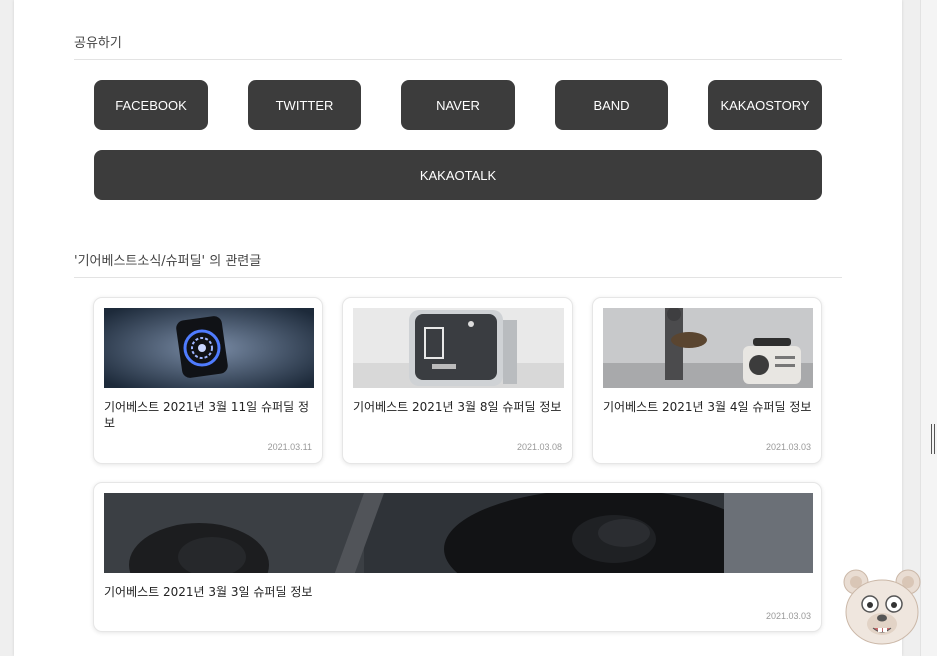 This screenshot has height=656, width=937. What do you see at coordinates (457, 407) in the screenshot?
I see `post-title: 기어베스트 2021년 3월 8일 슈퍼딜 정보` at bounding box center [457, 407].